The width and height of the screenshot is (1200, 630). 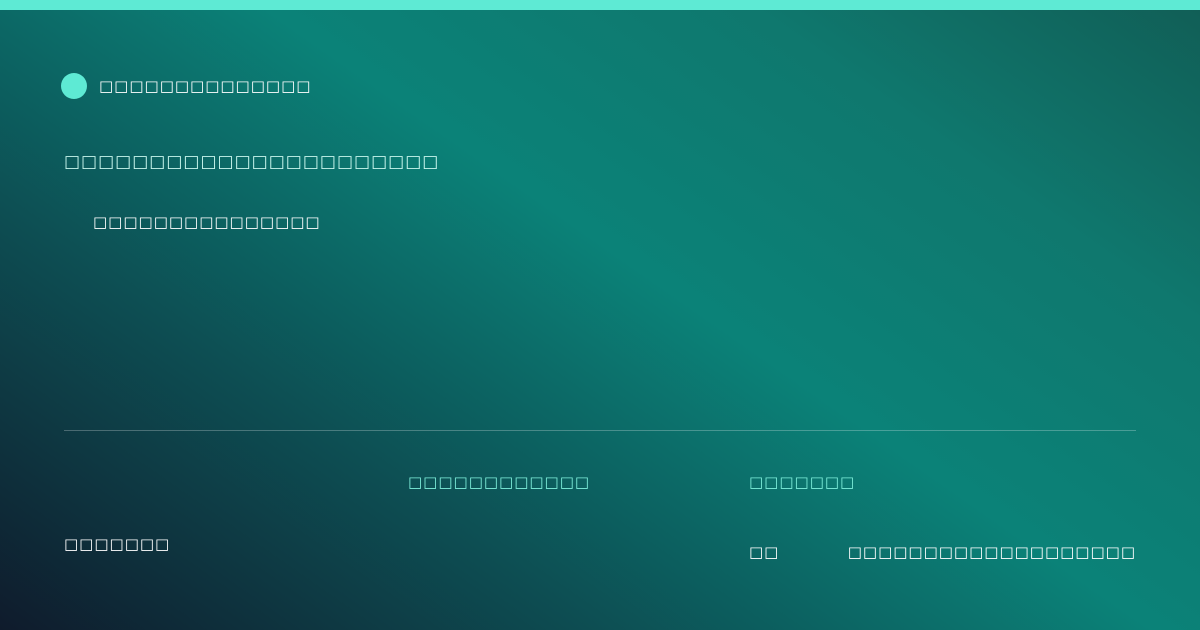 What do you see at coordinates (499, 482) in the screenshot?
I see `footer-column-a-label: □□□□□□□□□□□□` at bounding box center [499, 482].